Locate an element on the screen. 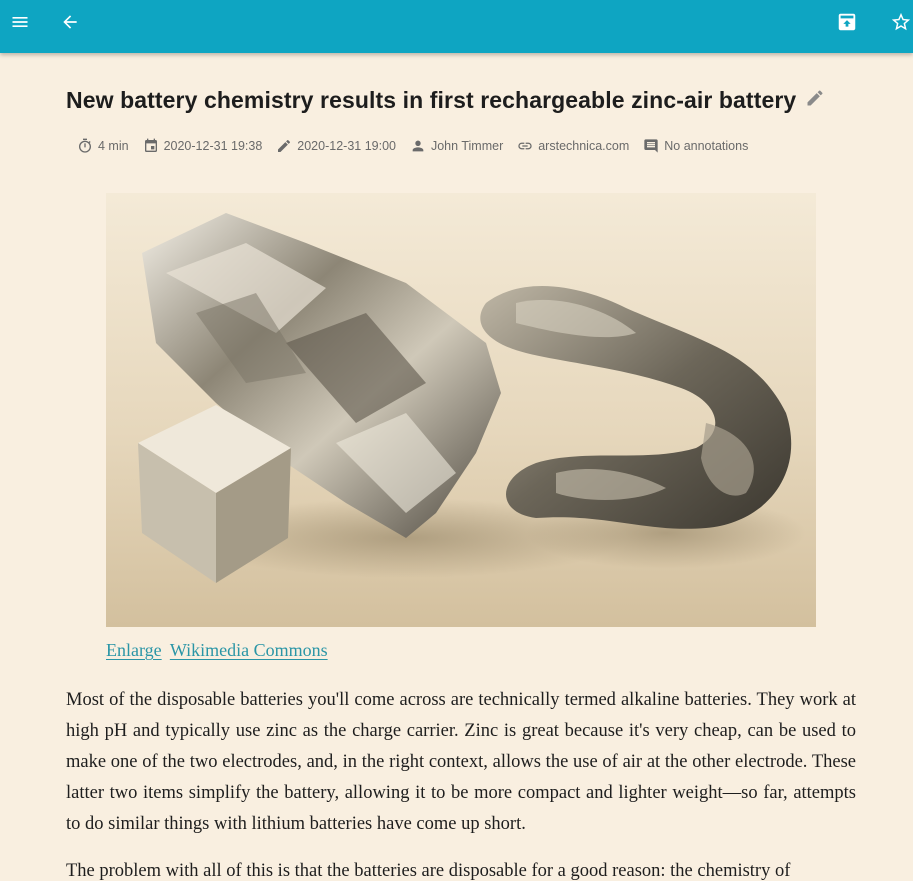 This screenshot has height=881, width=913. annotations: No annotations is located at coordinates (695, 146).